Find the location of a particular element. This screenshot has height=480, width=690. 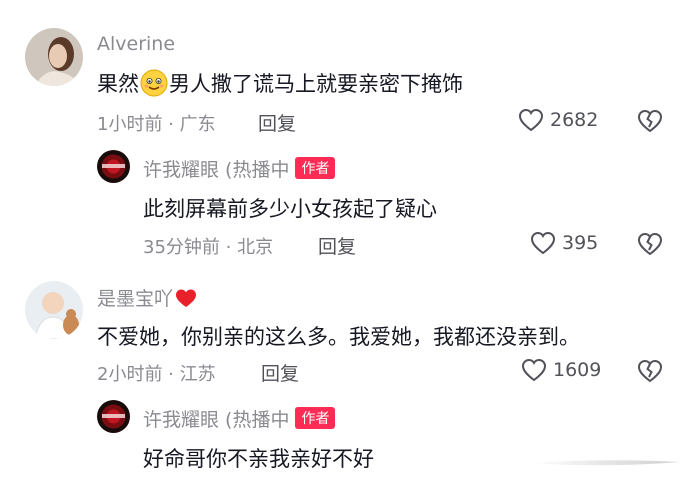

comment-time: 35分钟前 is located at coordinates (181, 247).